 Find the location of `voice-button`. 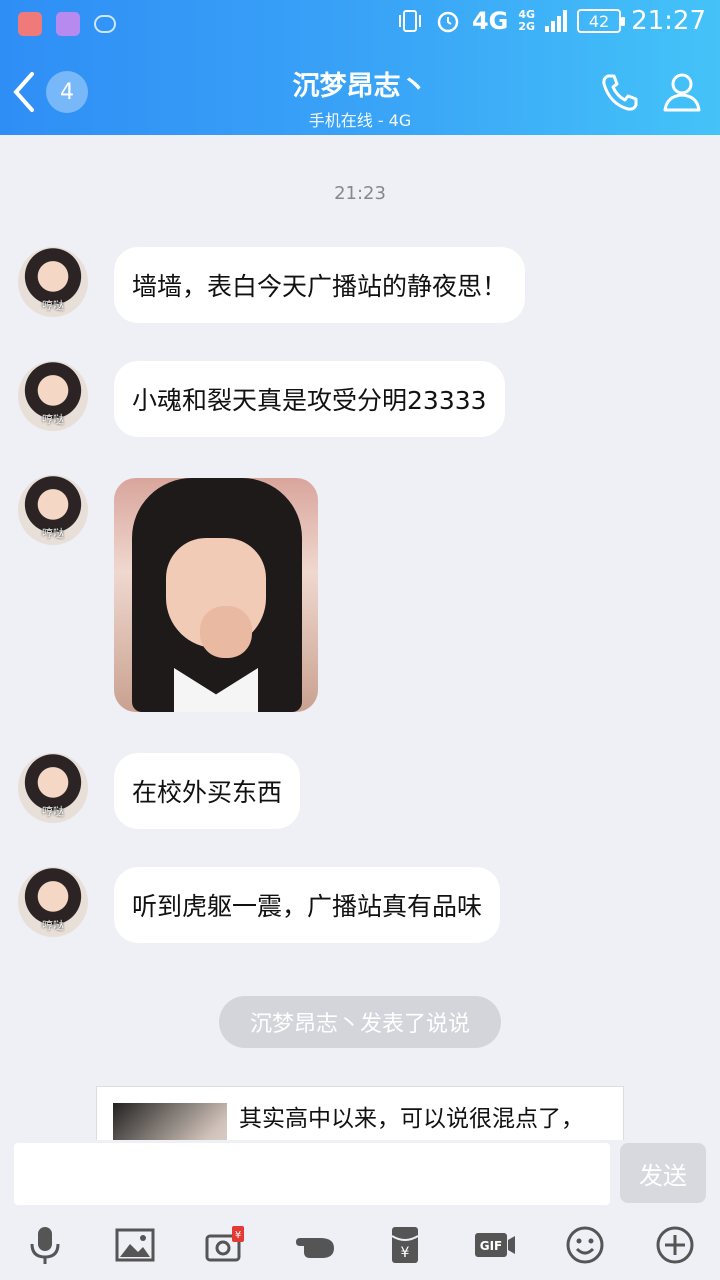

voice-button is located at coordinates (45, 1245).